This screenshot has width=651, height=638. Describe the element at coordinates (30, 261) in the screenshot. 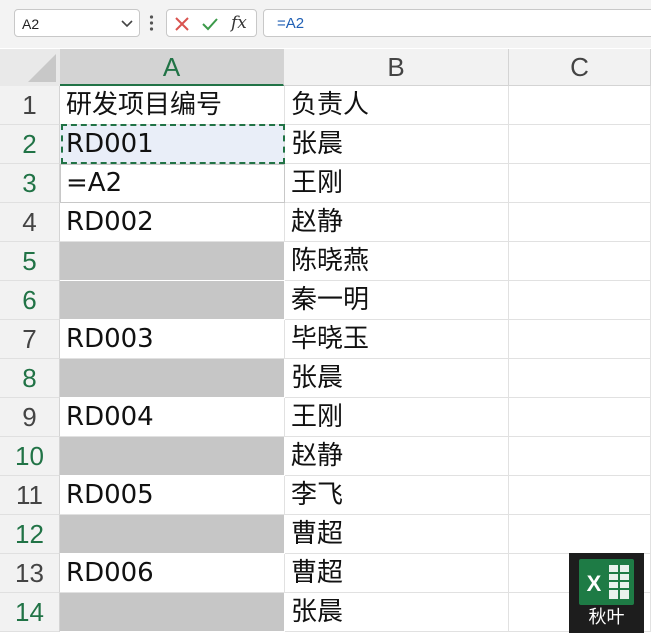

I see `row-header: 5` at that location.